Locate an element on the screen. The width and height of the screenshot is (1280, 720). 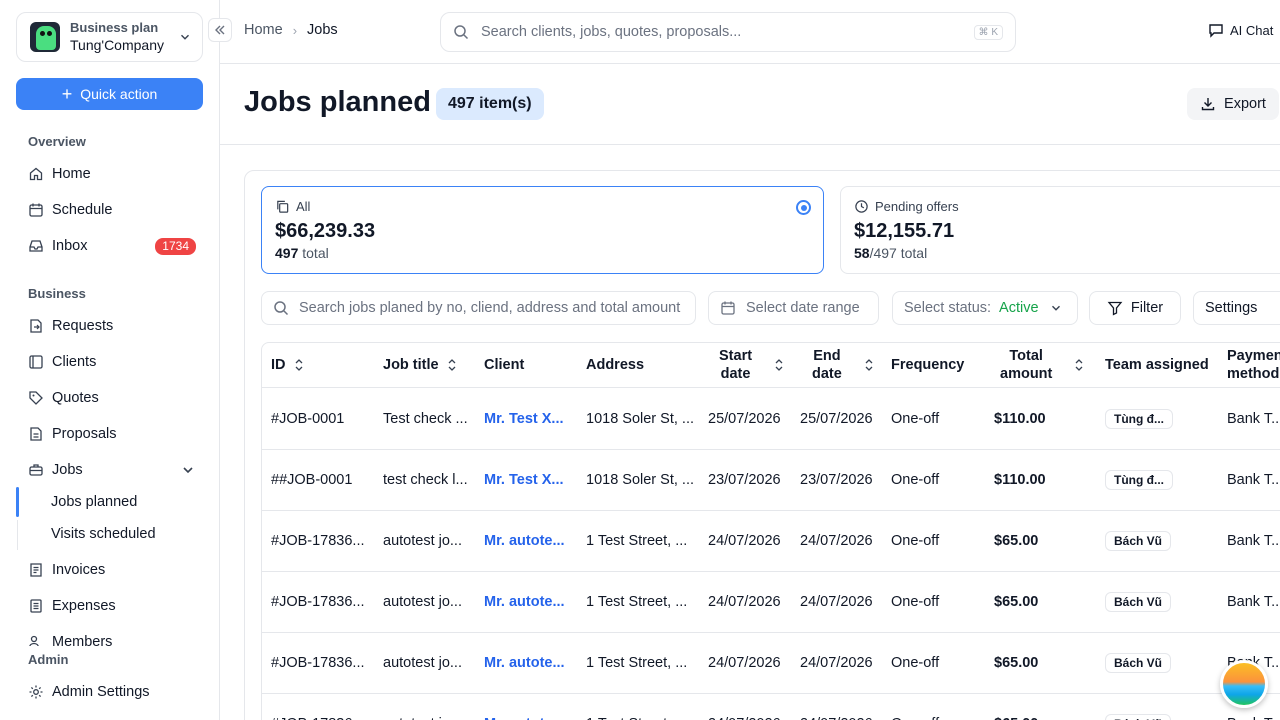
sidebar-item-label: Admin Settings is located at coordinates (101, 692).